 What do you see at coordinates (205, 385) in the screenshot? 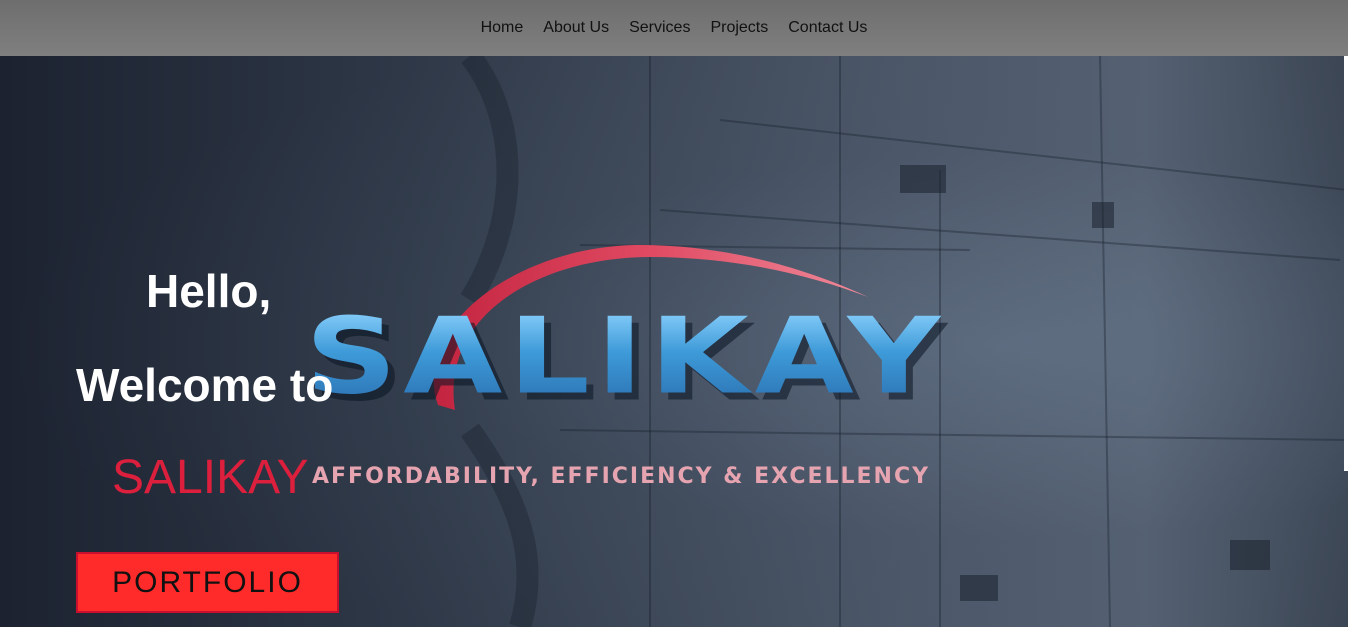
I see `hero-welcome: Welcome to` at bounding box center [205, 385].